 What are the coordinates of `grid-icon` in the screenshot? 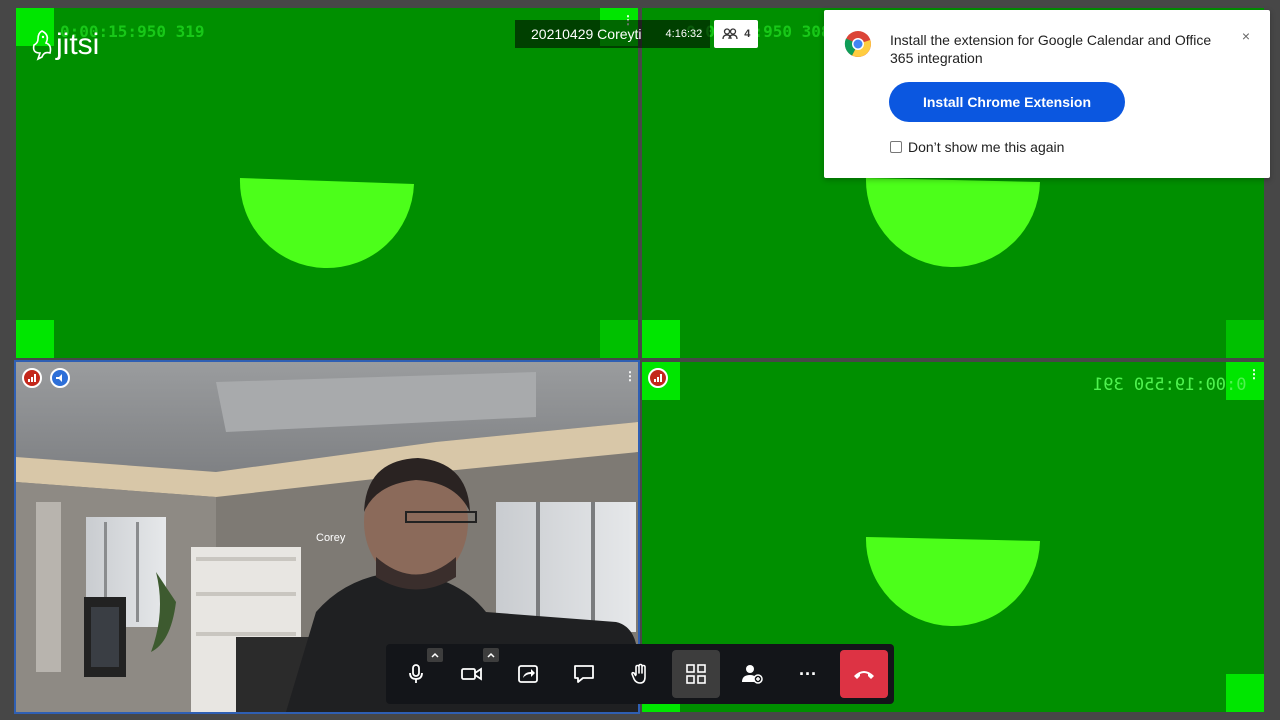 It's located at (696, 674).